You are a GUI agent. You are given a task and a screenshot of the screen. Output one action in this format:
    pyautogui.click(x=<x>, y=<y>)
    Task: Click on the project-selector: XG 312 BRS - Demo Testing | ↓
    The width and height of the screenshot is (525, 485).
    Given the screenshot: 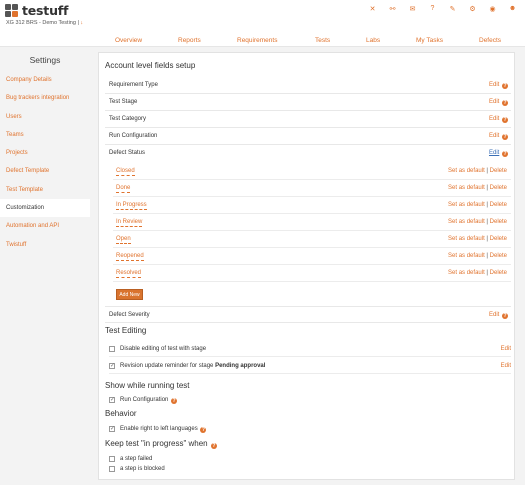 What is the action you would take?
    pyautogui.click(x=44, y=23)
    